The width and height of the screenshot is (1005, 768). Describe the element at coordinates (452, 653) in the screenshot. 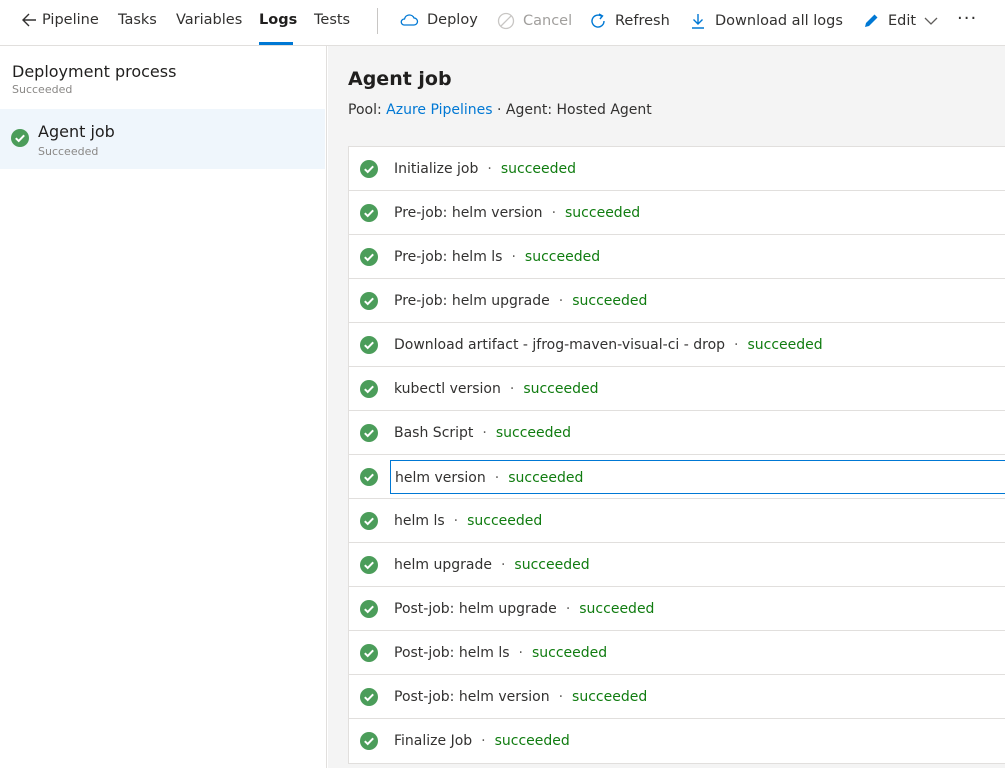

I see `step-name: Post-job: helm ls` at that location.